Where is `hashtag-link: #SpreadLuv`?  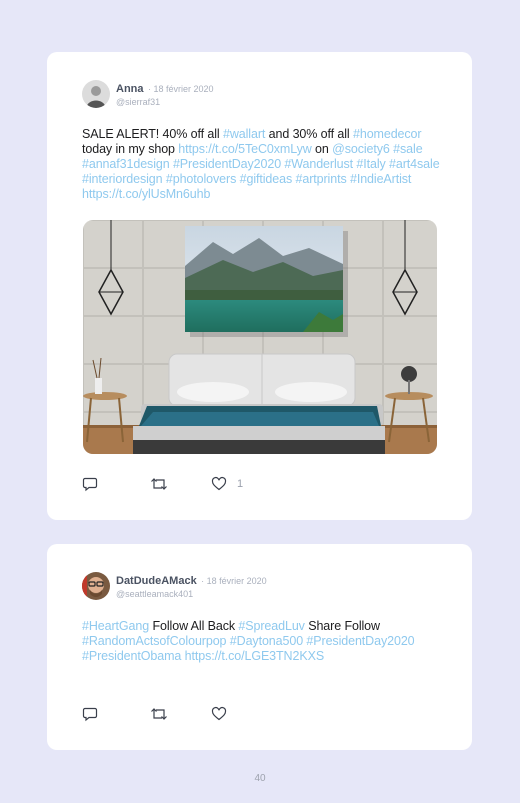 hashtag-link: #SpreadLuv is located at coordinates (271, 626).